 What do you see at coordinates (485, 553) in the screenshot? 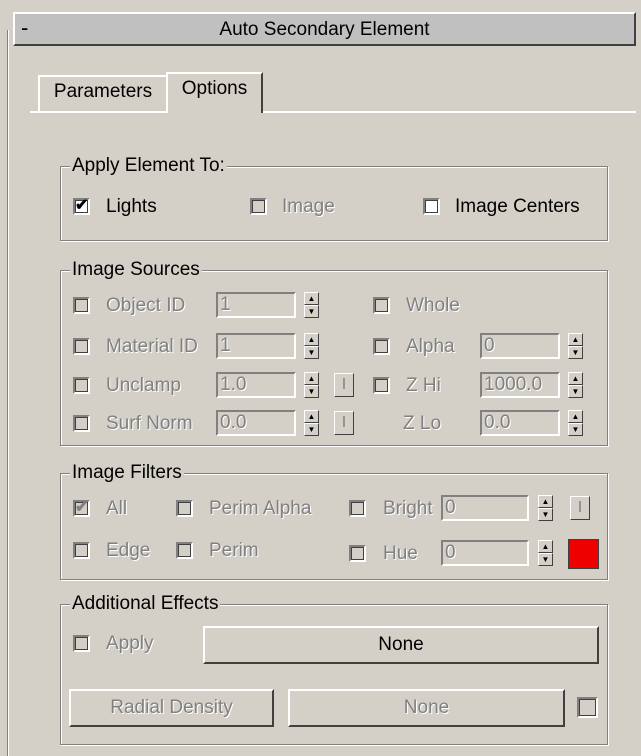
I see `hue-field: 0` at bounding box center [485, 553].